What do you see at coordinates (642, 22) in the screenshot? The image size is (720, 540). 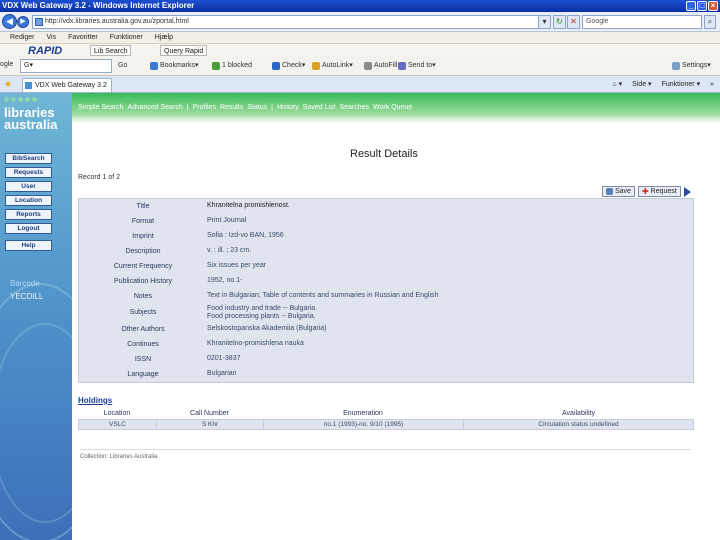 I see `search-input: Google` at bounding box center [642, 22].